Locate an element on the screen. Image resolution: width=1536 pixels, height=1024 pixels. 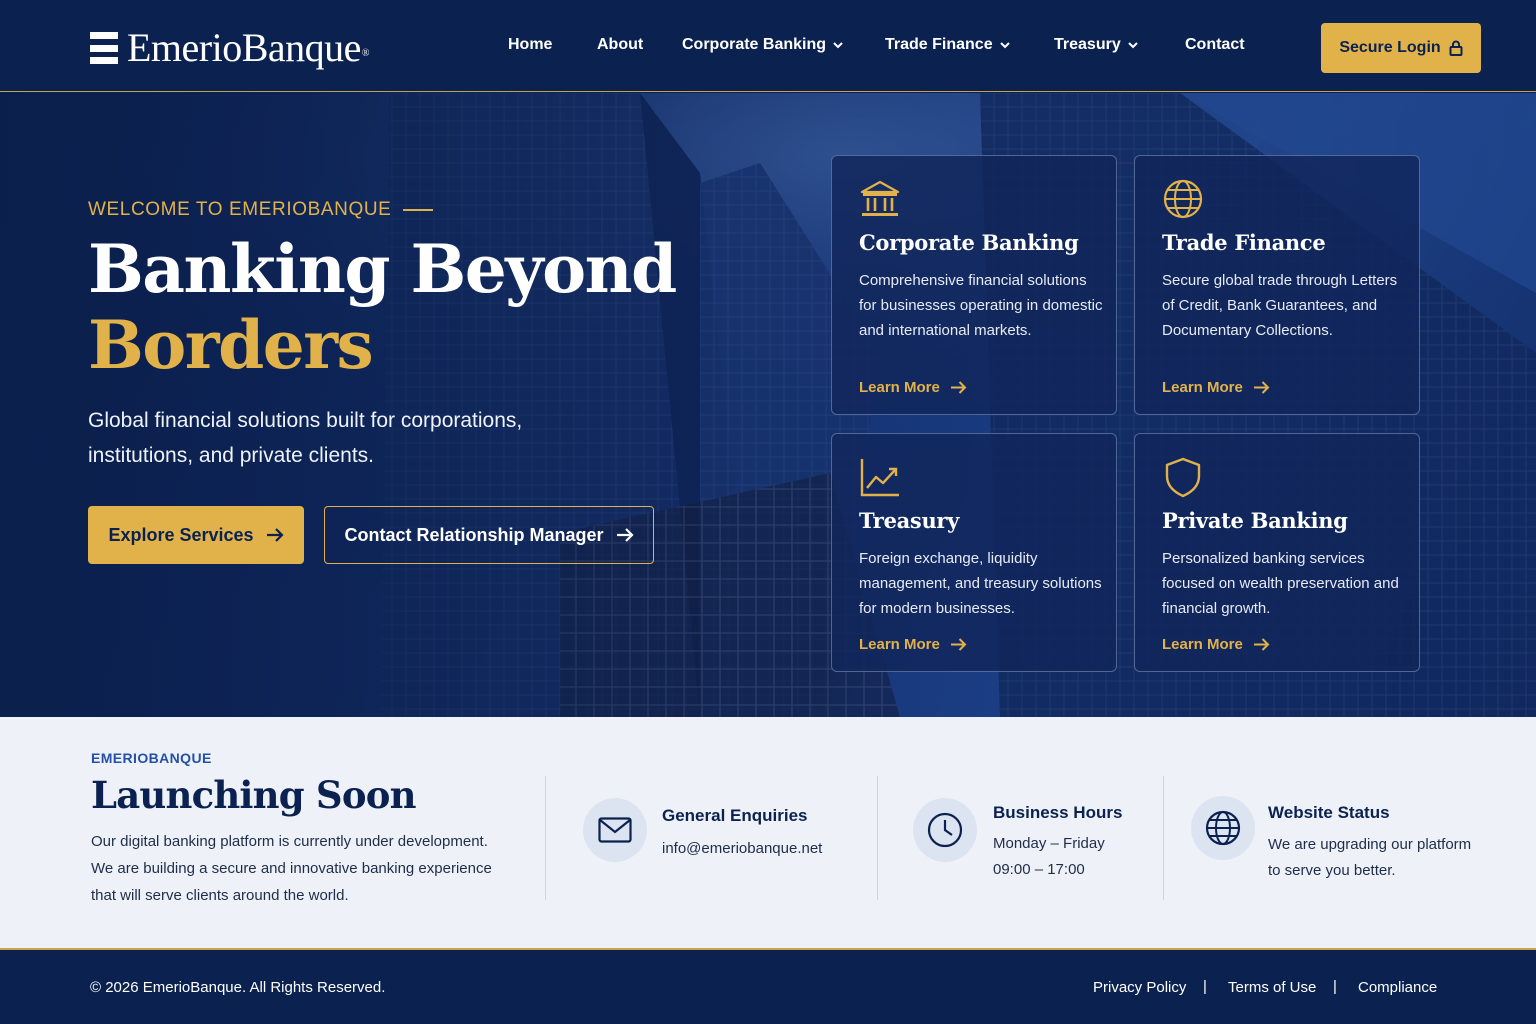
mail-icon-circle is located at coordinates (615, 830).